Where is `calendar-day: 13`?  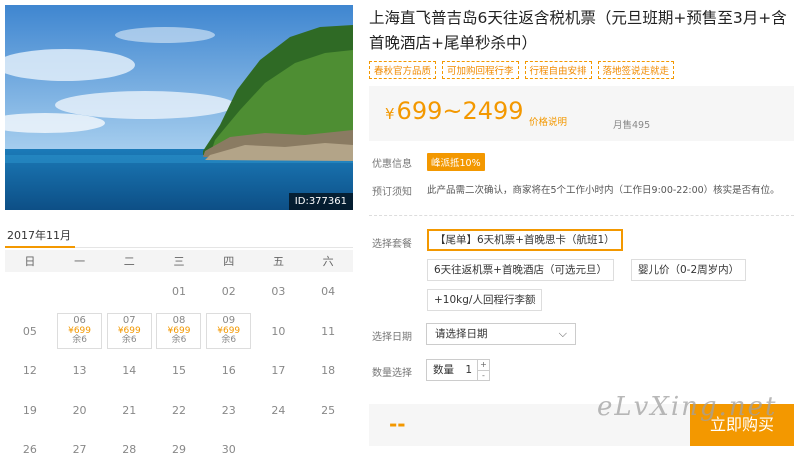
calendar-day: 13 is located at coordinates (79, 371).